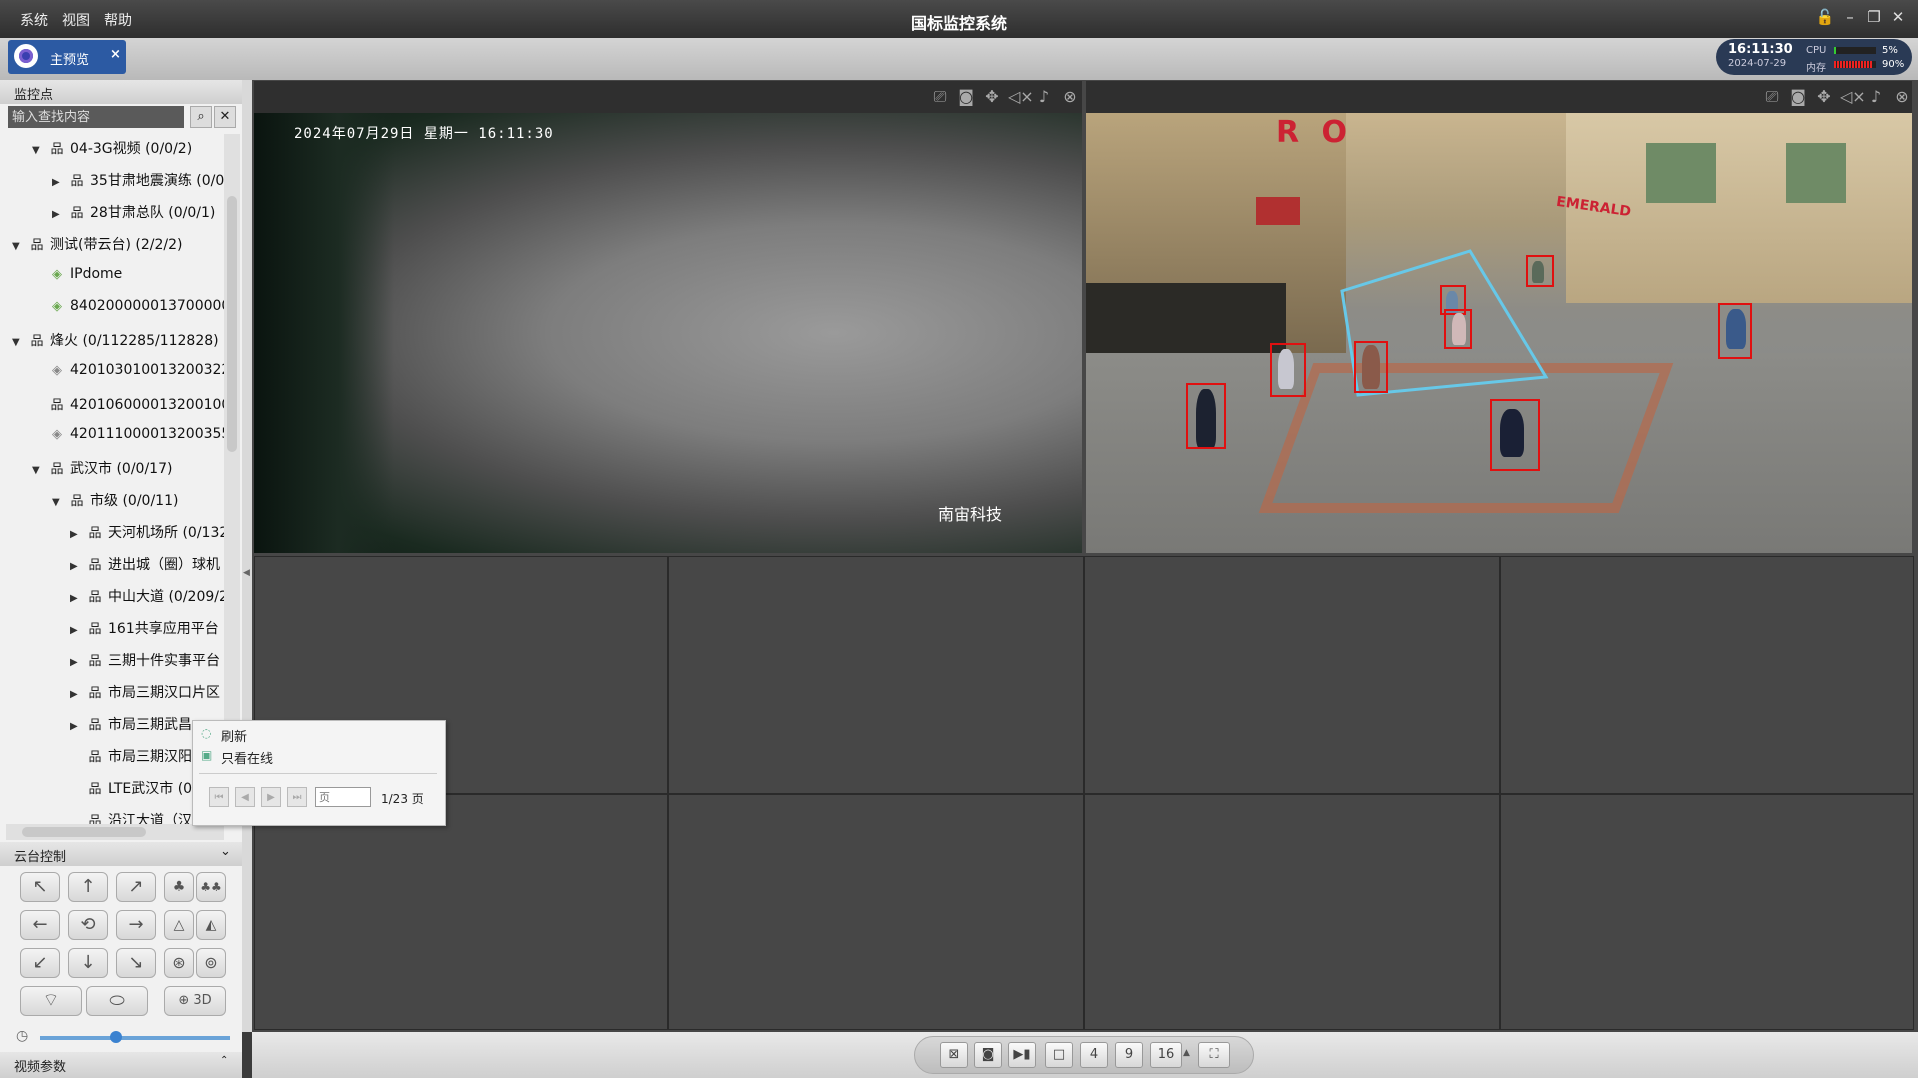 The height and width of the screenshot is (1078, 1918). What do you see at coordinates (88, 963) in the screenshot?
I see `ptz-down-button: ↓` at bounding box center [88, 963].